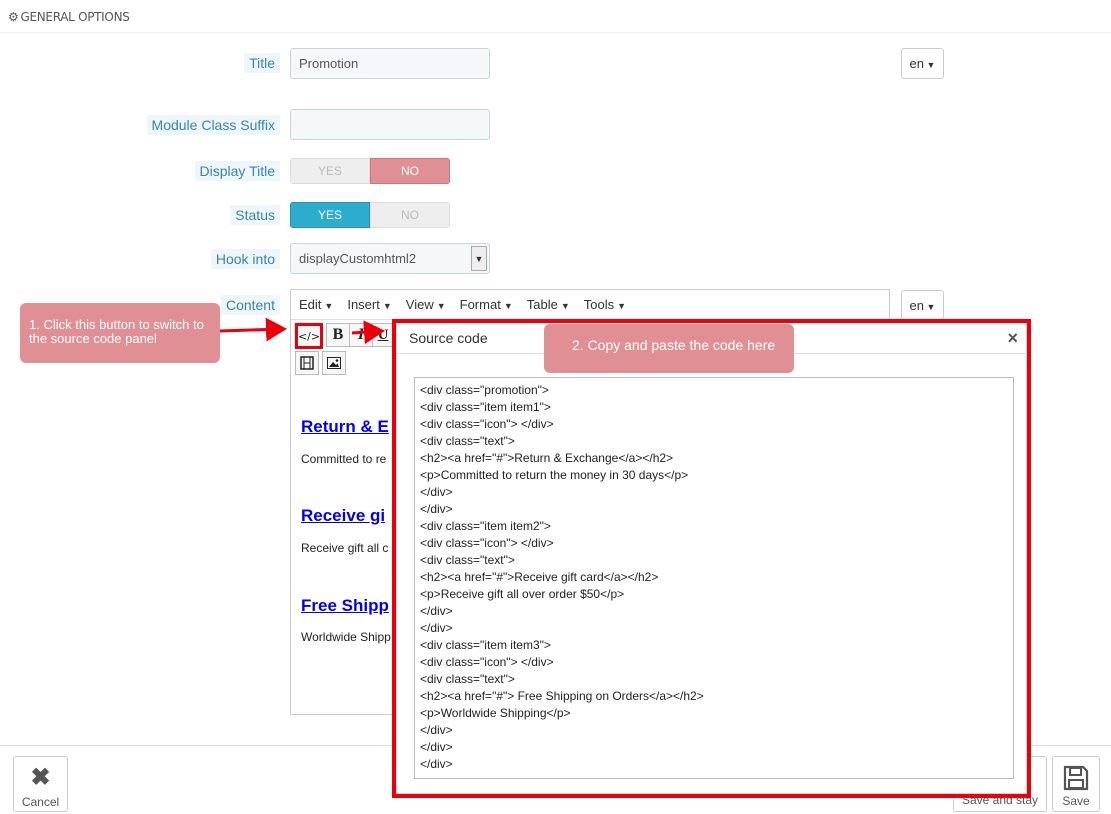  Describe the element at coordinates (253, 329) in the screenshot. I see `arrow-to-source-button` at that location.